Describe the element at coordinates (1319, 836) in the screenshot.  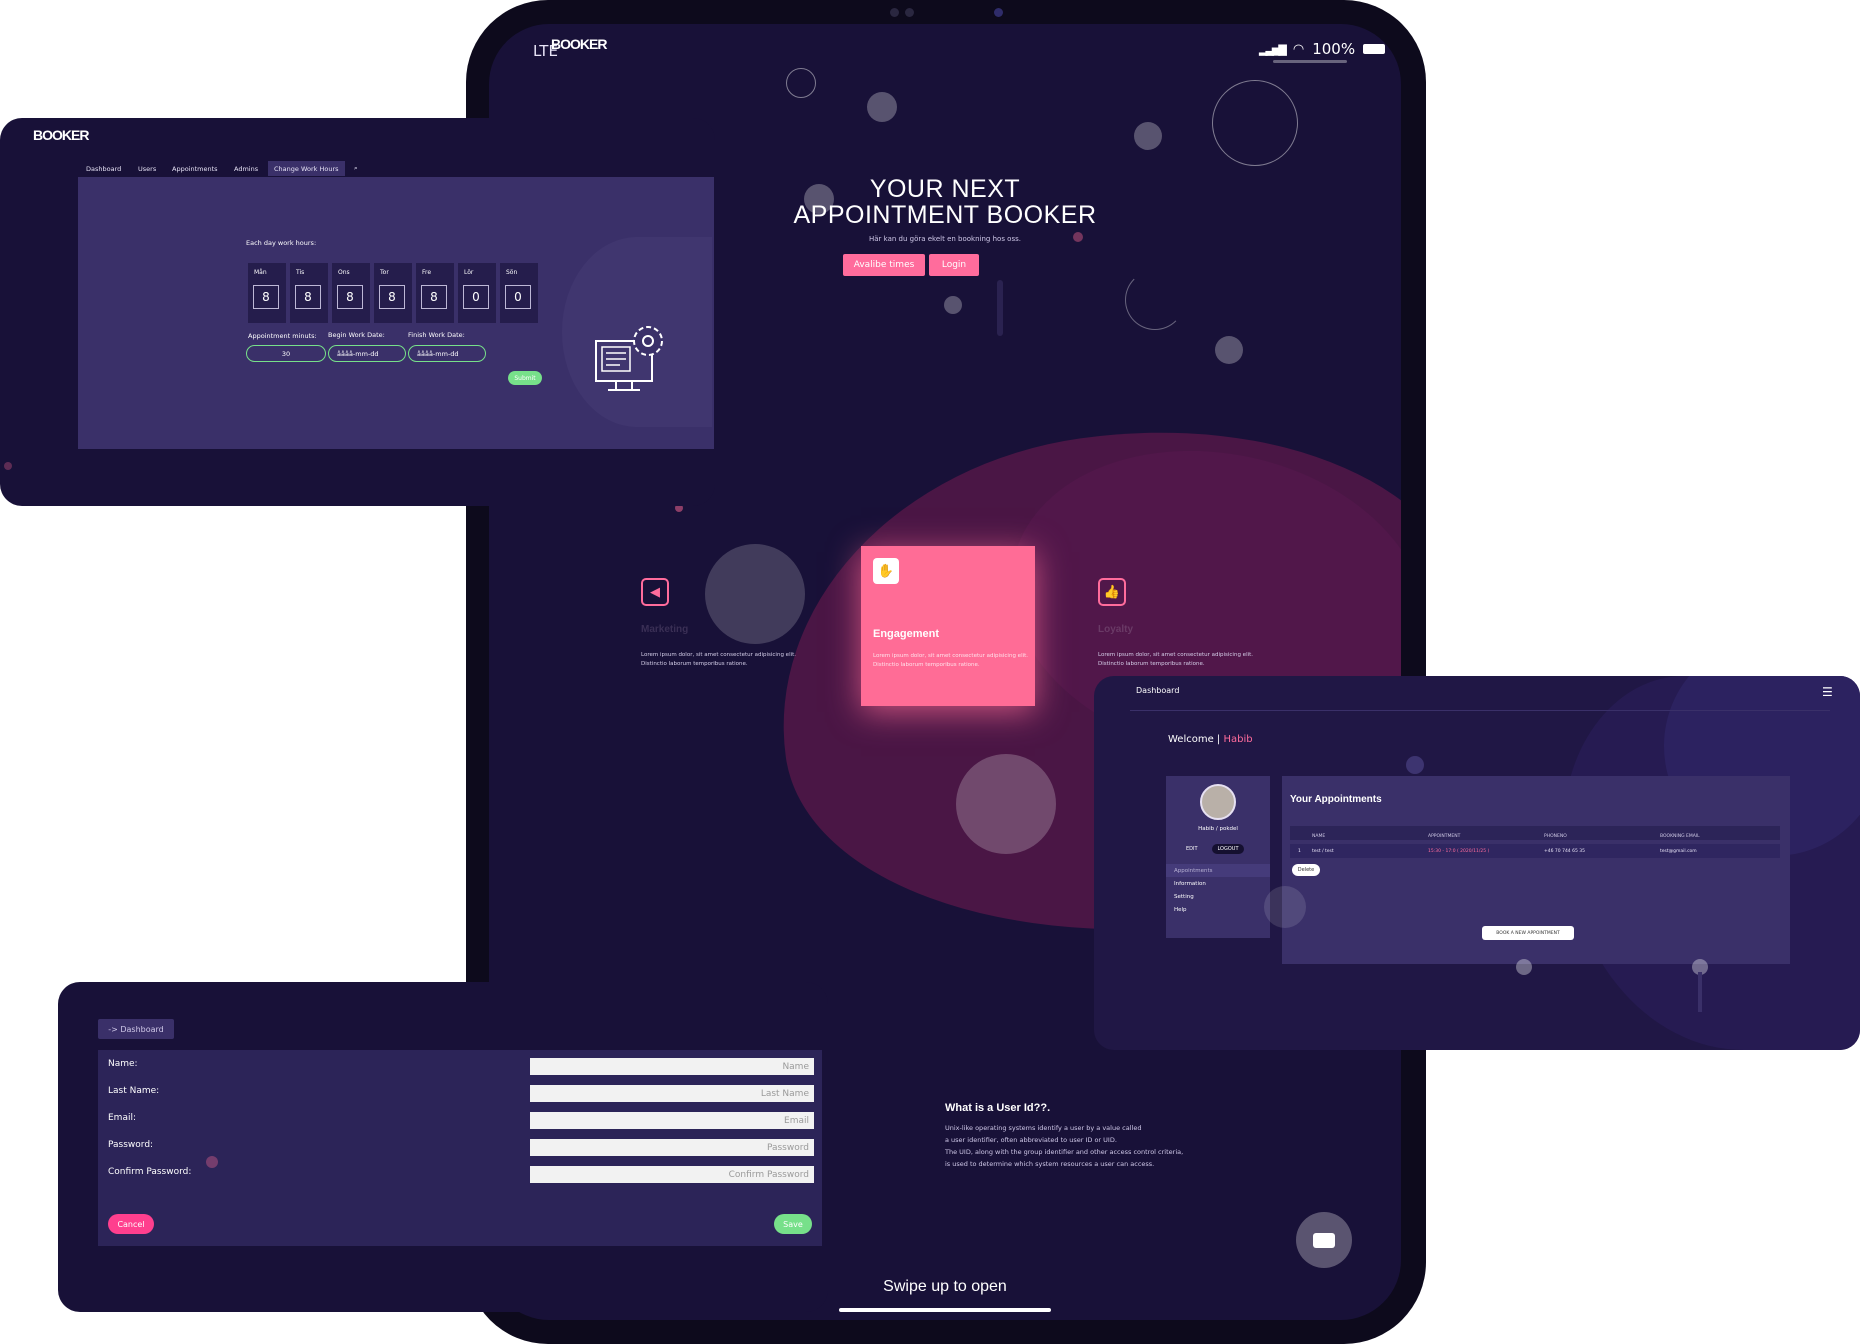
I see `col-name: NAME` at that location.